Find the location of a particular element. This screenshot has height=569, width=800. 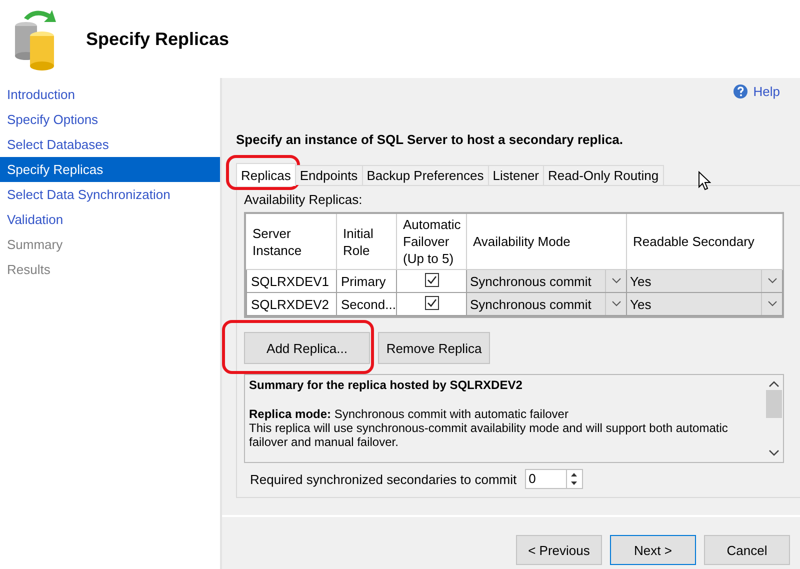

column-header: Automatic Failover (Up to 5) is located at coordinates (431, 242).